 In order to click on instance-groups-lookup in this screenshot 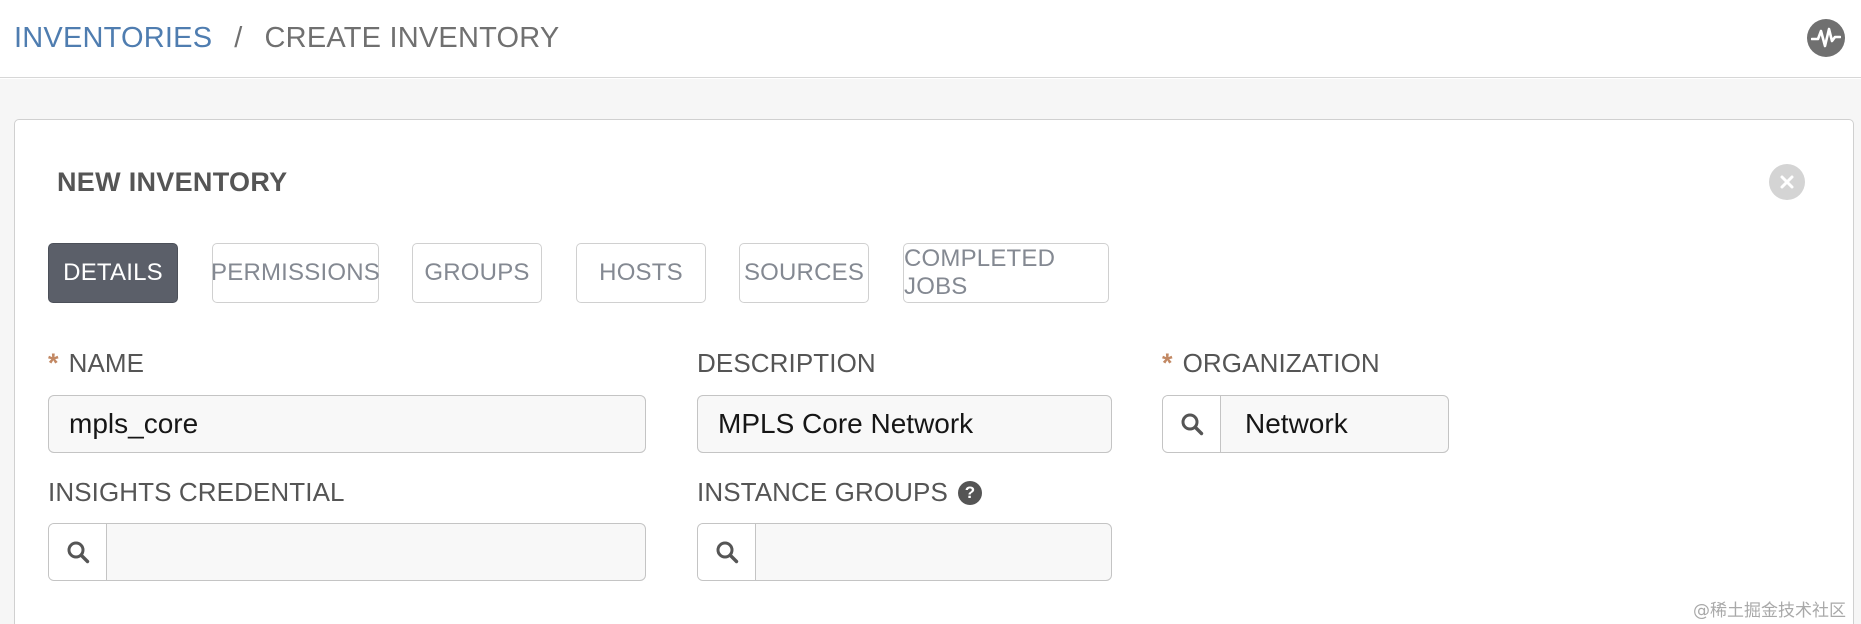, I will do `click(904, 552)`.